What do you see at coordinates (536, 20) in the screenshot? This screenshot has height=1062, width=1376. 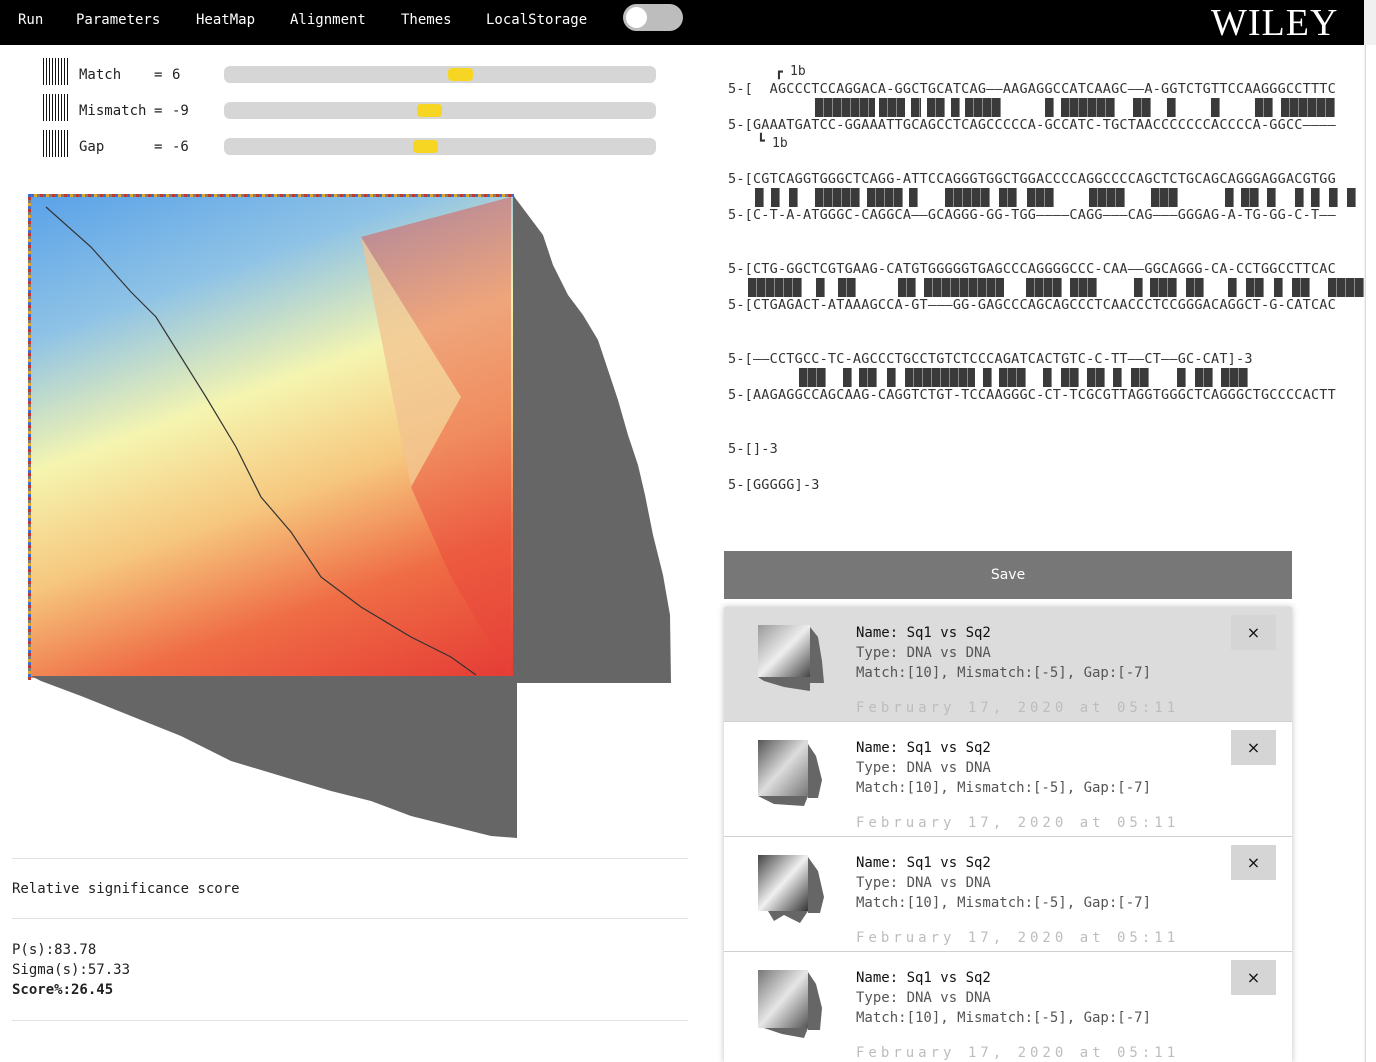 I see `menu-localstorage: LocalStorage` at bounding box center [536, 20].